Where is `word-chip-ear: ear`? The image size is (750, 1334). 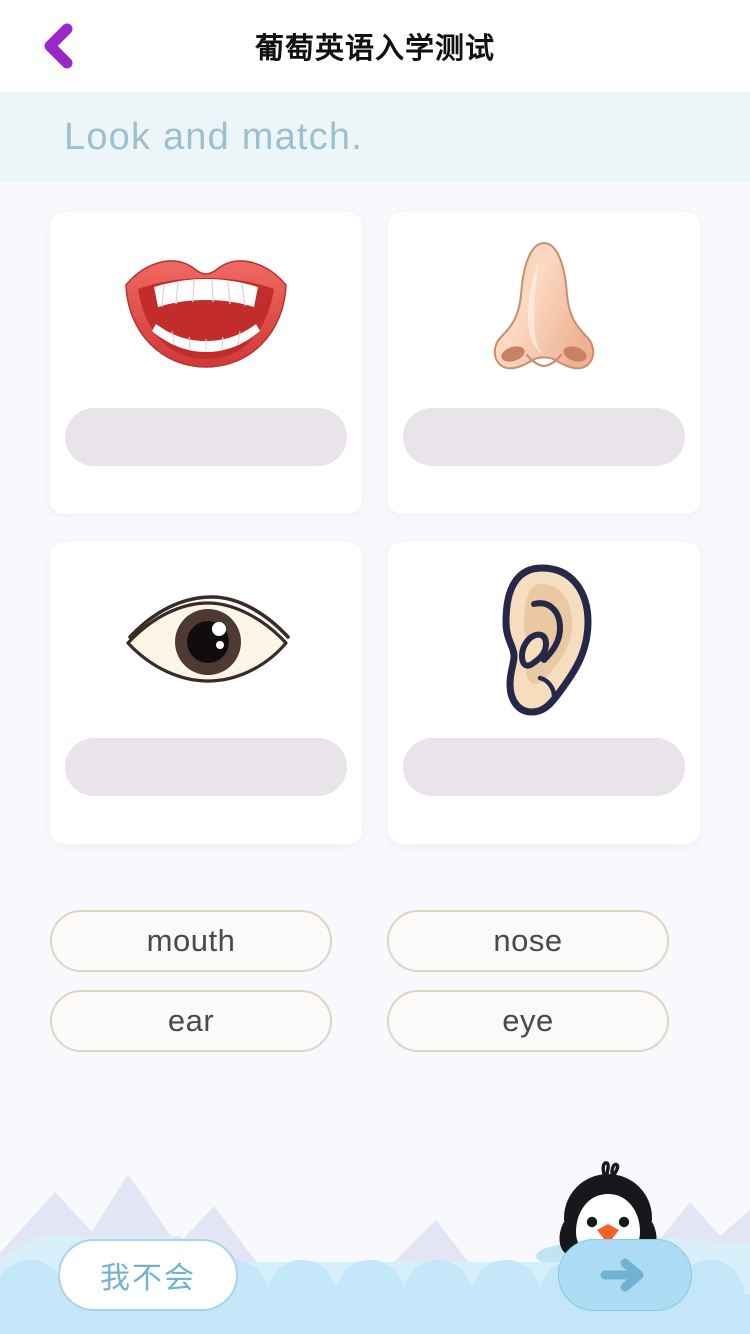
word-chip-ear: ear is located at coordinates (191, 1021).